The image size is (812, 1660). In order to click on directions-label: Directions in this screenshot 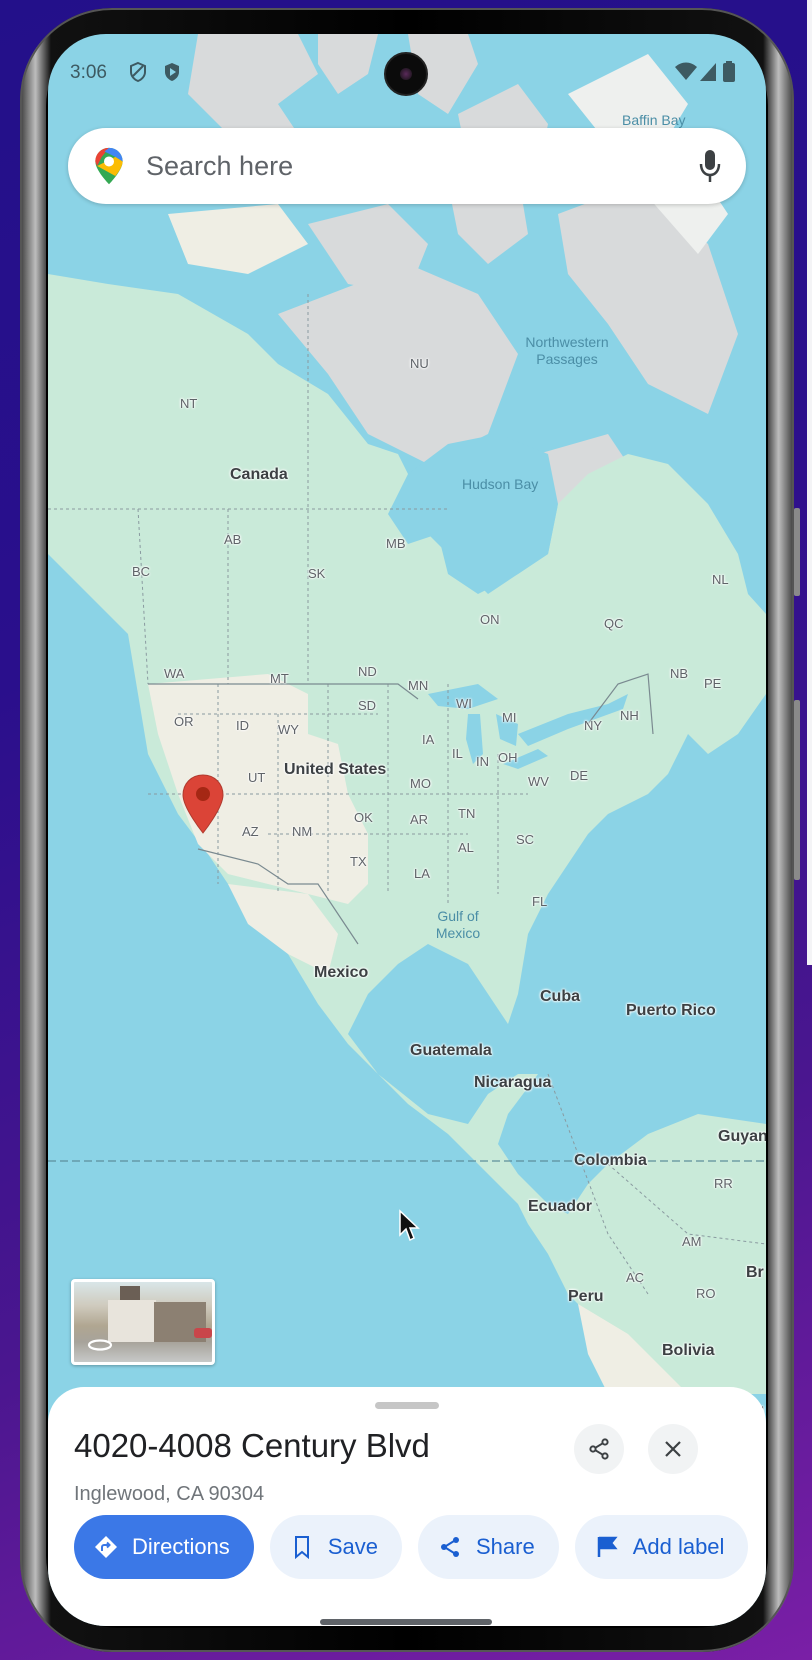, I will do `click(181, 1546)`.